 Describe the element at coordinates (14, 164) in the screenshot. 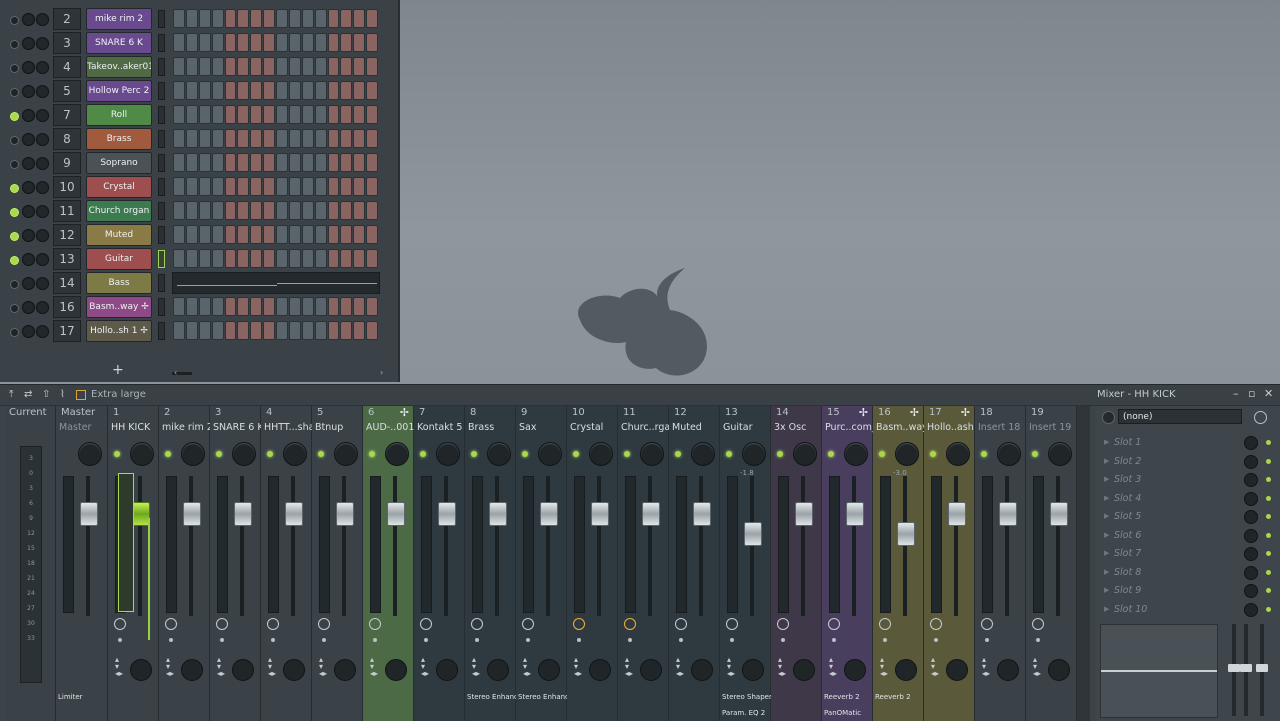

I see `channel-led` at that location.